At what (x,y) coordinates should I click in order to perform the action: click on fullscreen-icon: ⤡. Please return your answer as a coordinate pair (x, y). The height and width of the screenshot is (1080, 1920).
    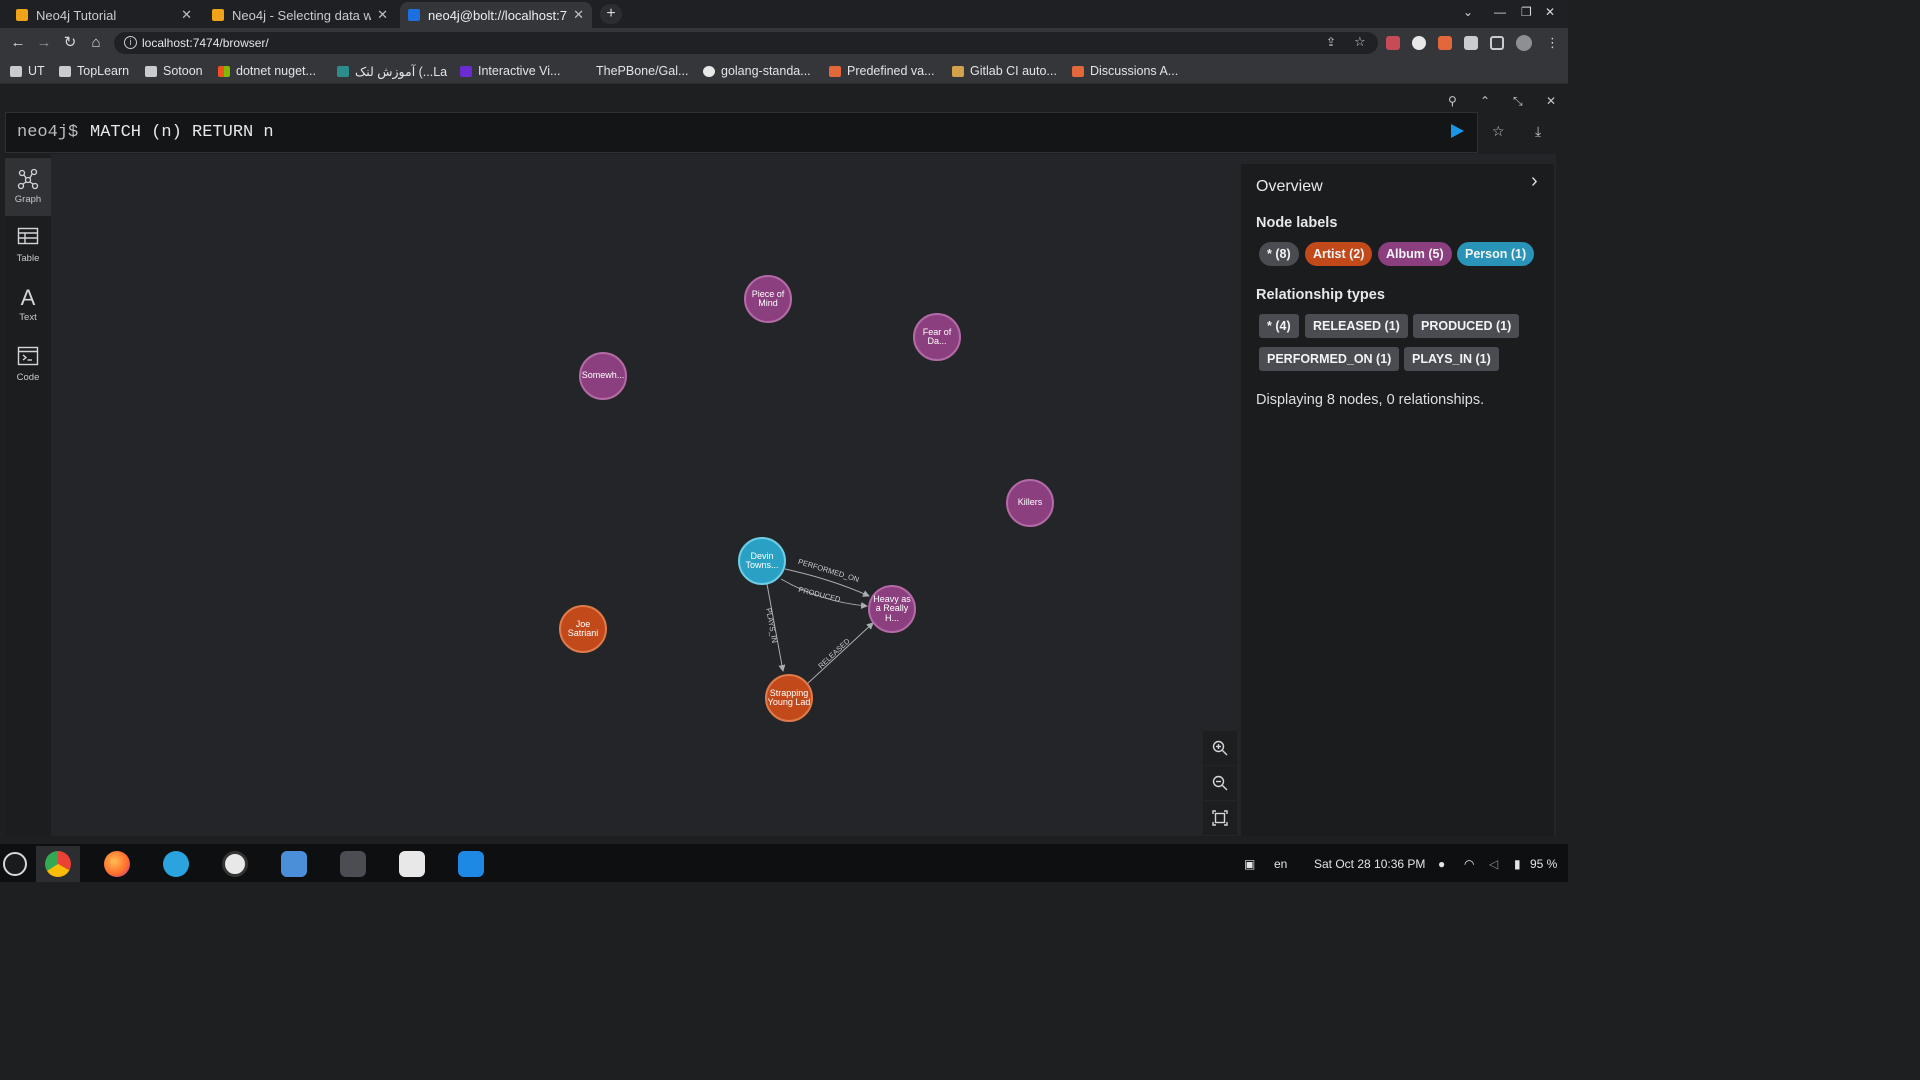
    Looking at the image, I should click on (1518, 101).